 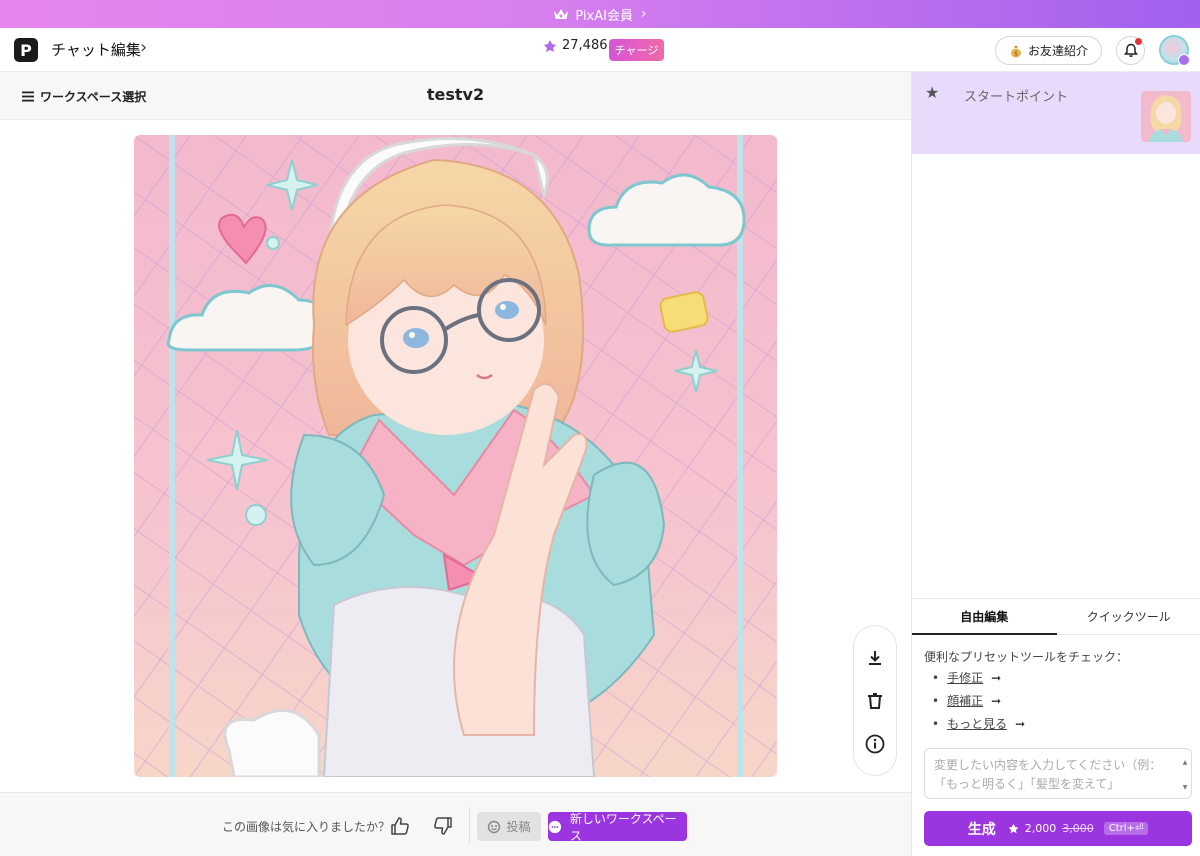 What do you see at coordinates (981, 829) in the screenshot?
I see `generate-label: 生成` at bounding box center [981, 829].